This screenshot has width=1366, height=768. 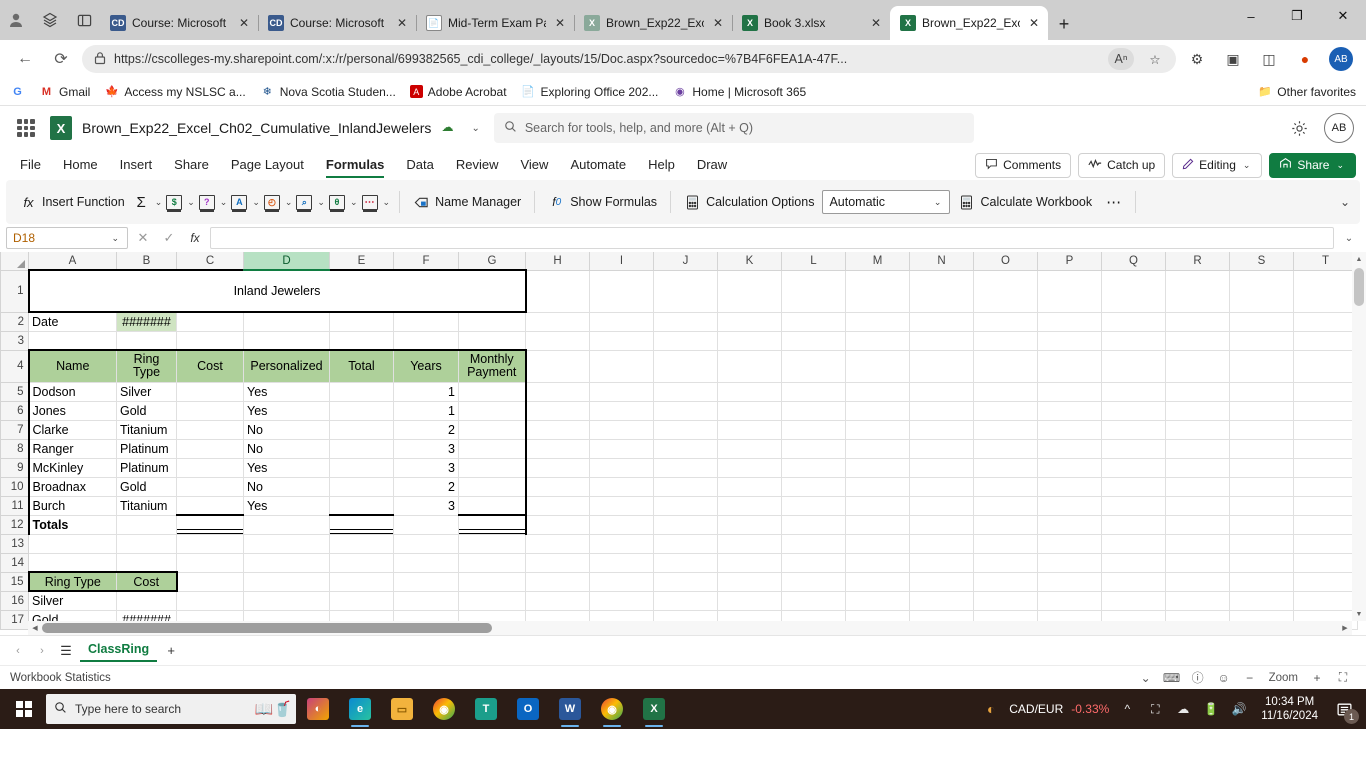 What do you see at coordinates (1261, 543) in the screenshot?
I see `cell-s13` at bounding box center [1261, 543].